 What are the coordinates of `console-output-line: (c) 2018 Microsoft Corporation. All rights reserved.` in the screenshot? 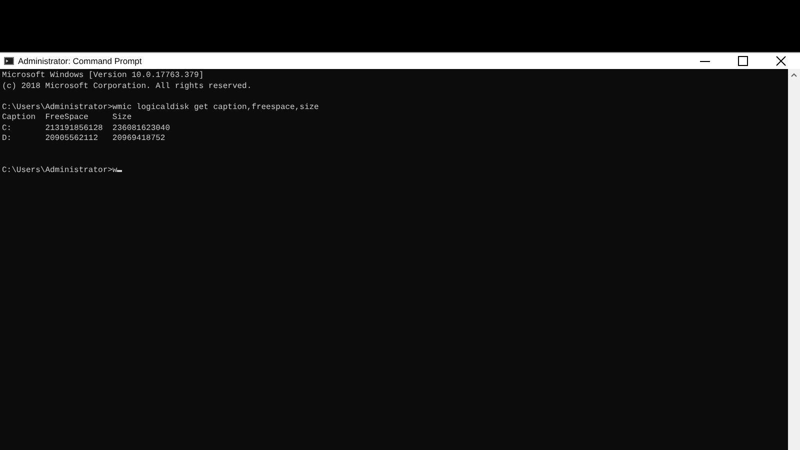 It's located at (127, 86).